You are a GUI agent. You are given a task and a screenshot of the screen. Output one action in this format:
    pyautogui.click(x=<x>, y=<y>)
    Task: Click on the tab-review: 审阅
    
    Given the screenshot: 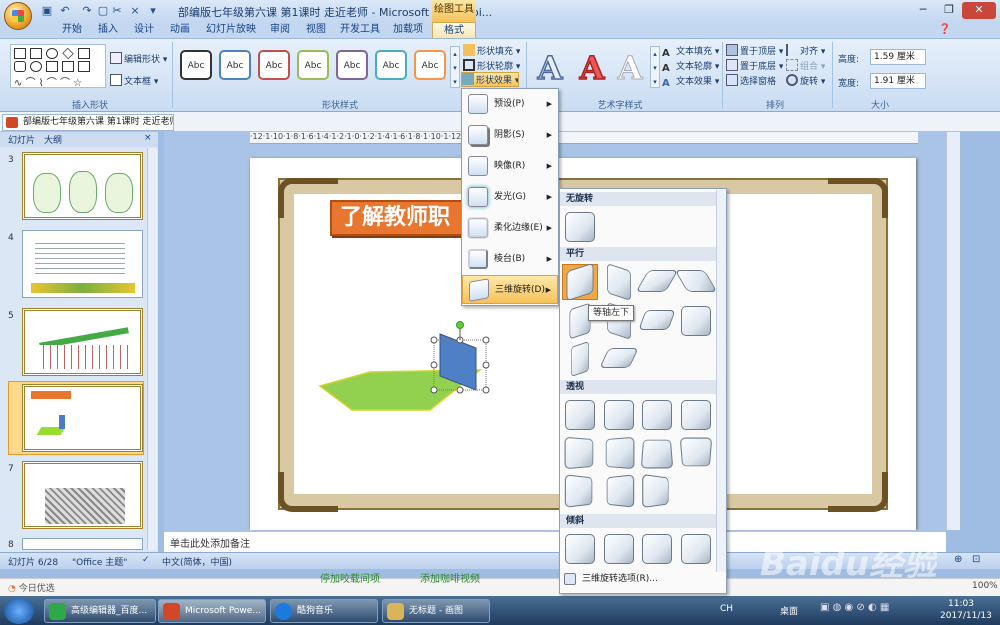 What is the action you would take?
    pyautogui.click(x=280, y=30)
    